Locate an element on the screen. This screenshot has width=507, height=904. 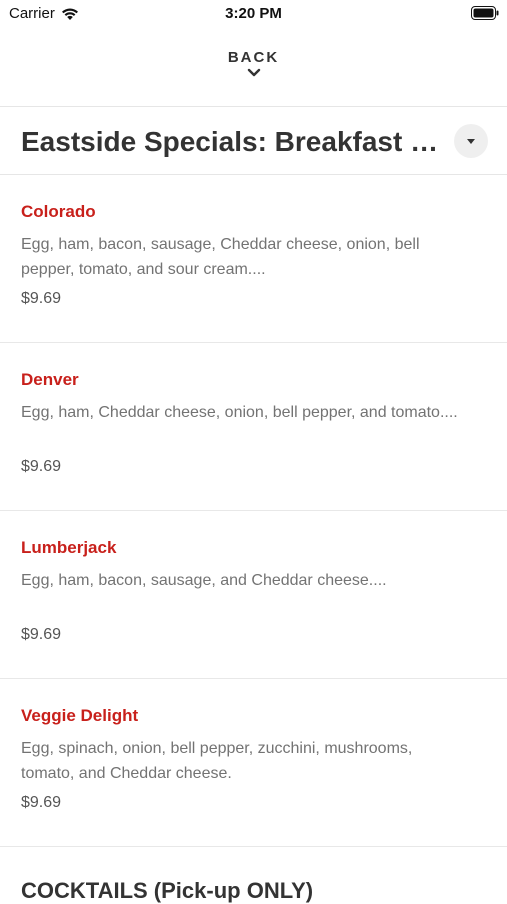
back-button: BACK is located at coordinates (253, 71).